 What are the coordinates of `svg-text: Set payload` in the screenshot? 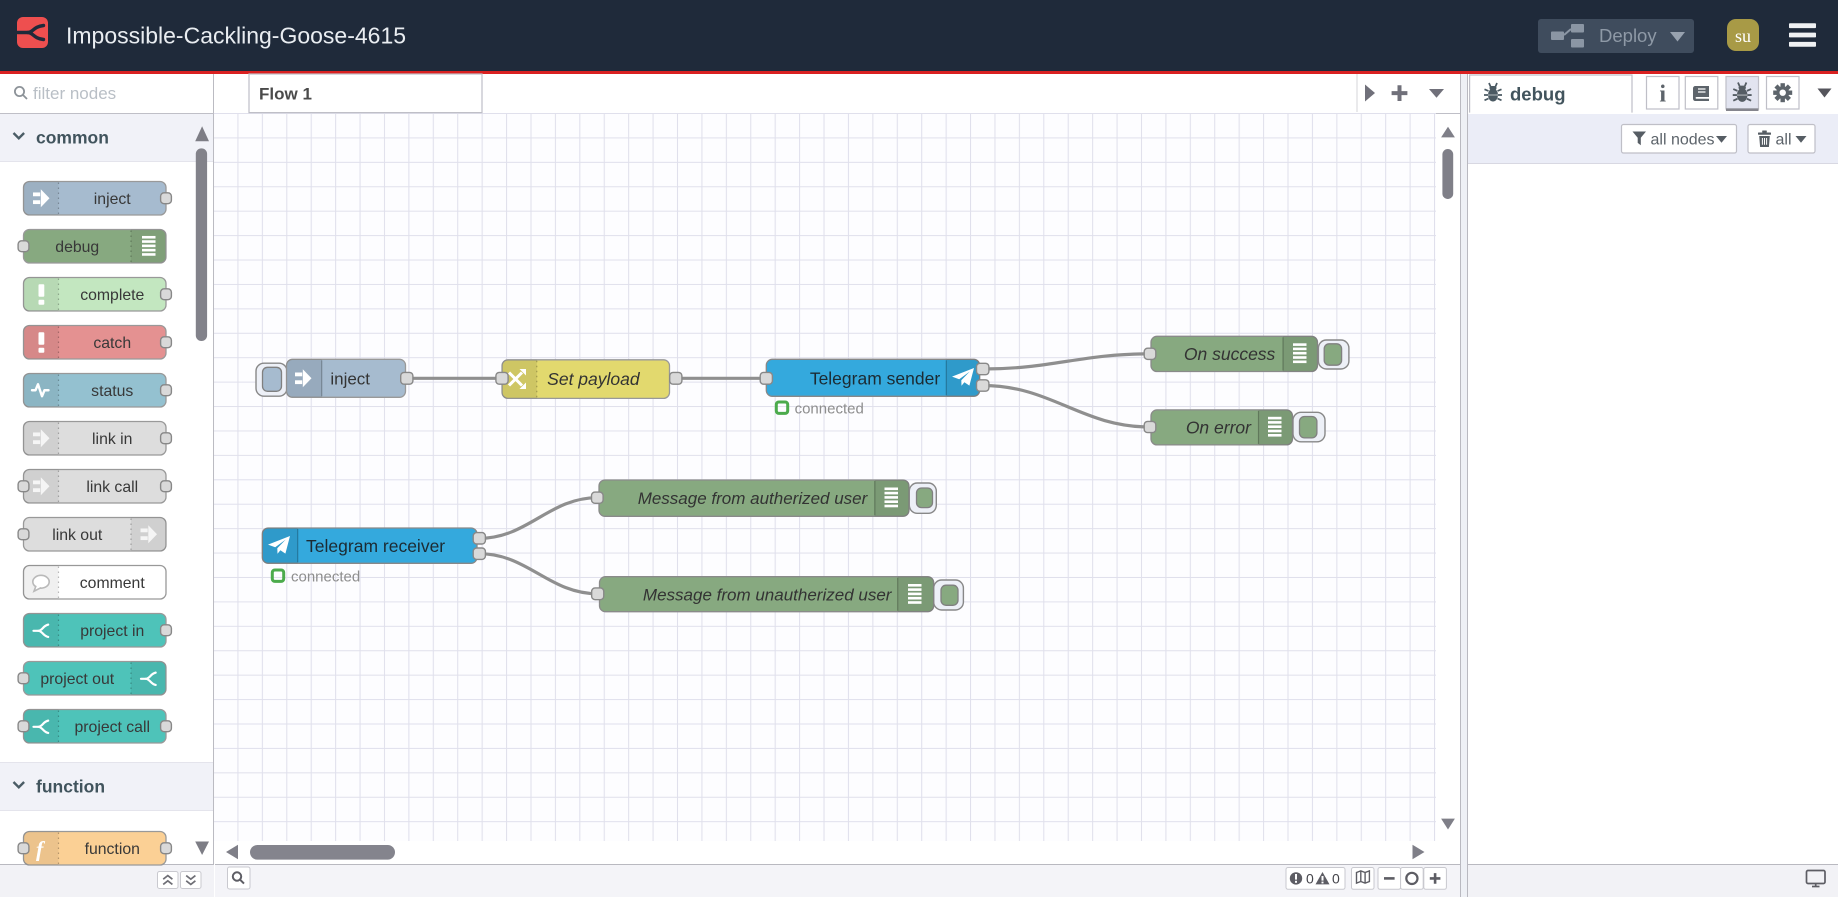 It's located at (594, 379).